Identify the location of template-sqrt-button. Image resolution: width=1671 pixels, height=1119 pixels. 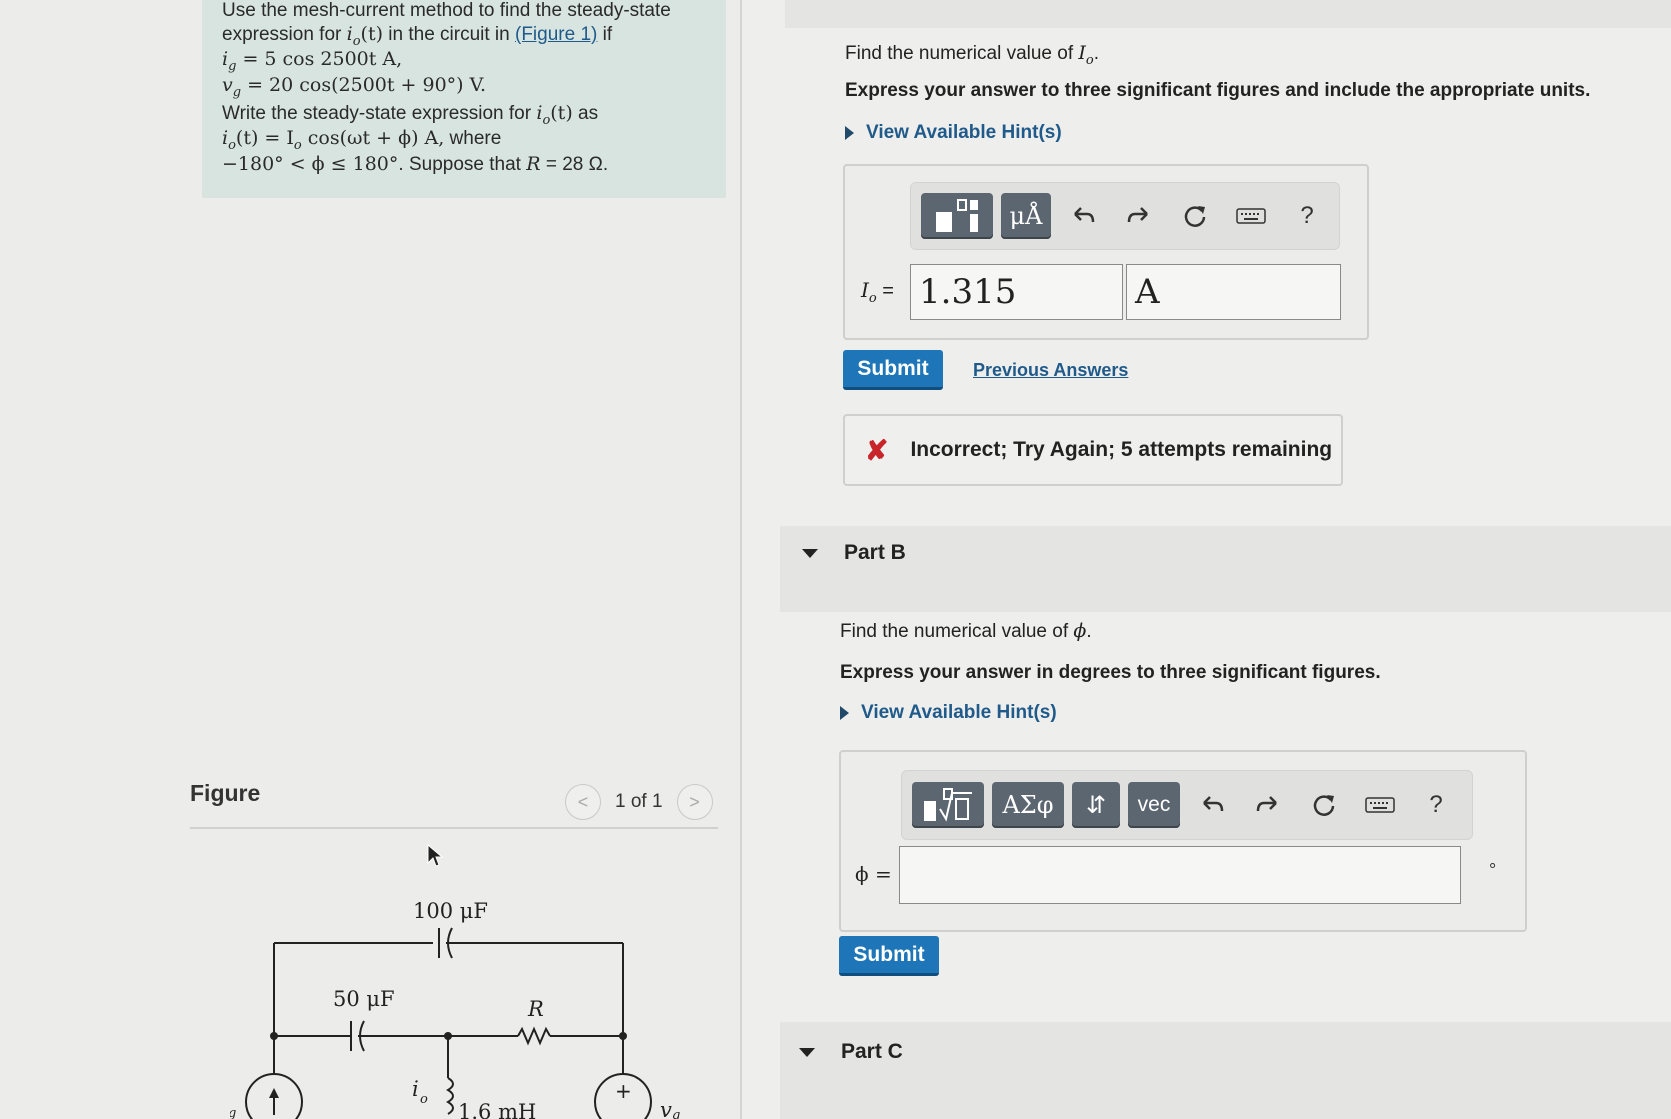
(948, 805).